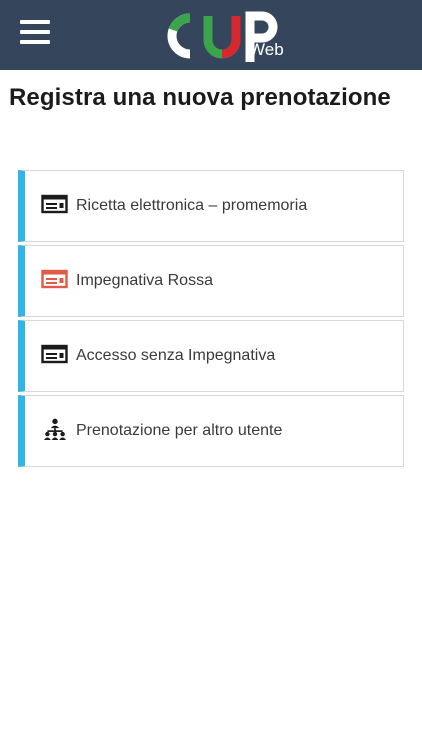 The height and width of the screenshot is (750, 422). What do you see at coordinates (176, 355) in the screenshot?
I see `option-label: Accesso senza Impegnativa` at bounding box center [176, 355].